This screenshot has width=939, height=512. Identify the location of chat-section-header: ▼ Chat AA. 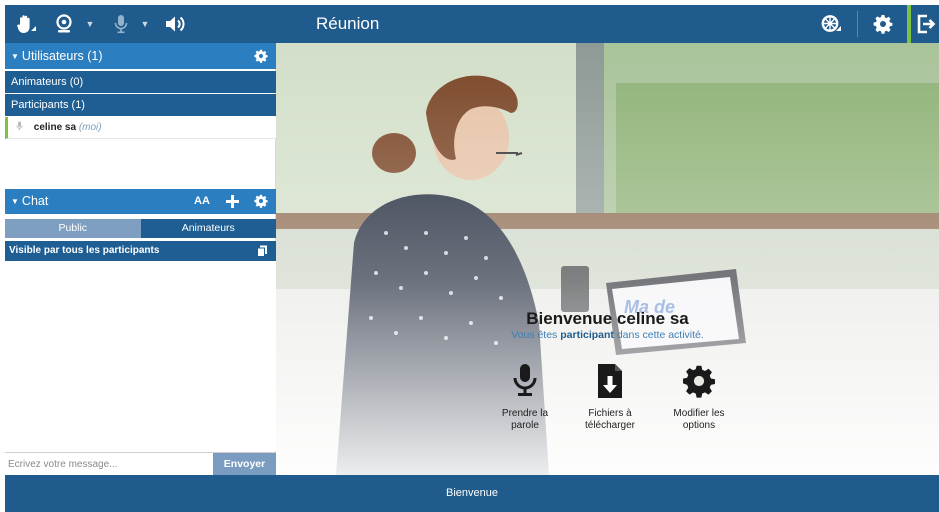
(140, 201).